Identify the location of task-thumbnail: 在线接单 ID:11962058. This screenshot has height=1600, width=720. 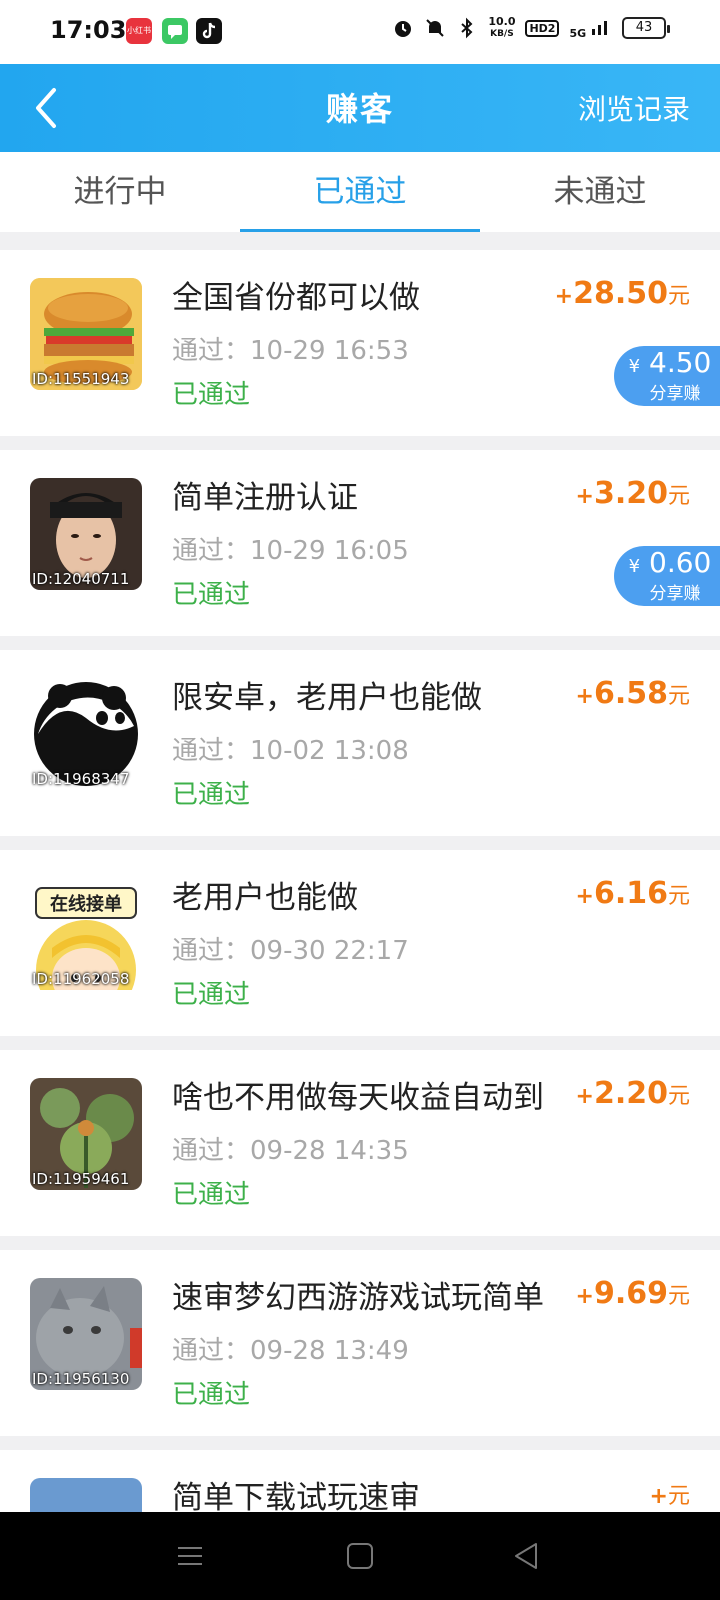
(86, 934).